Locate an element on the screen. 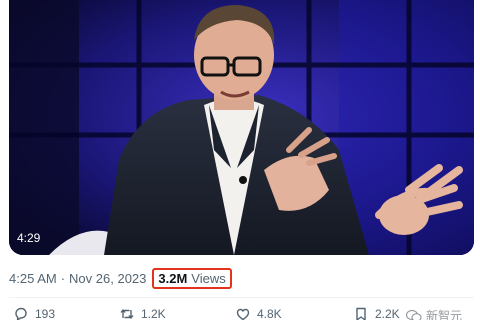 The width and height of the screenshot is (480, 320). bookmark-button: 2.2K is located at coordinates (376, 313).